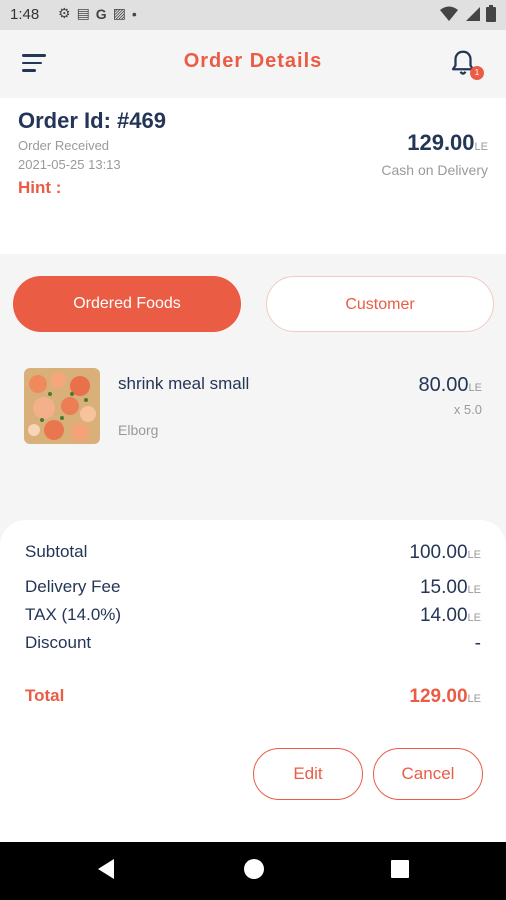  What do you see at coordinates (443, 385) in the screenshot?
I see `food-price-value: 80.00` at bounding box center [443, 385].